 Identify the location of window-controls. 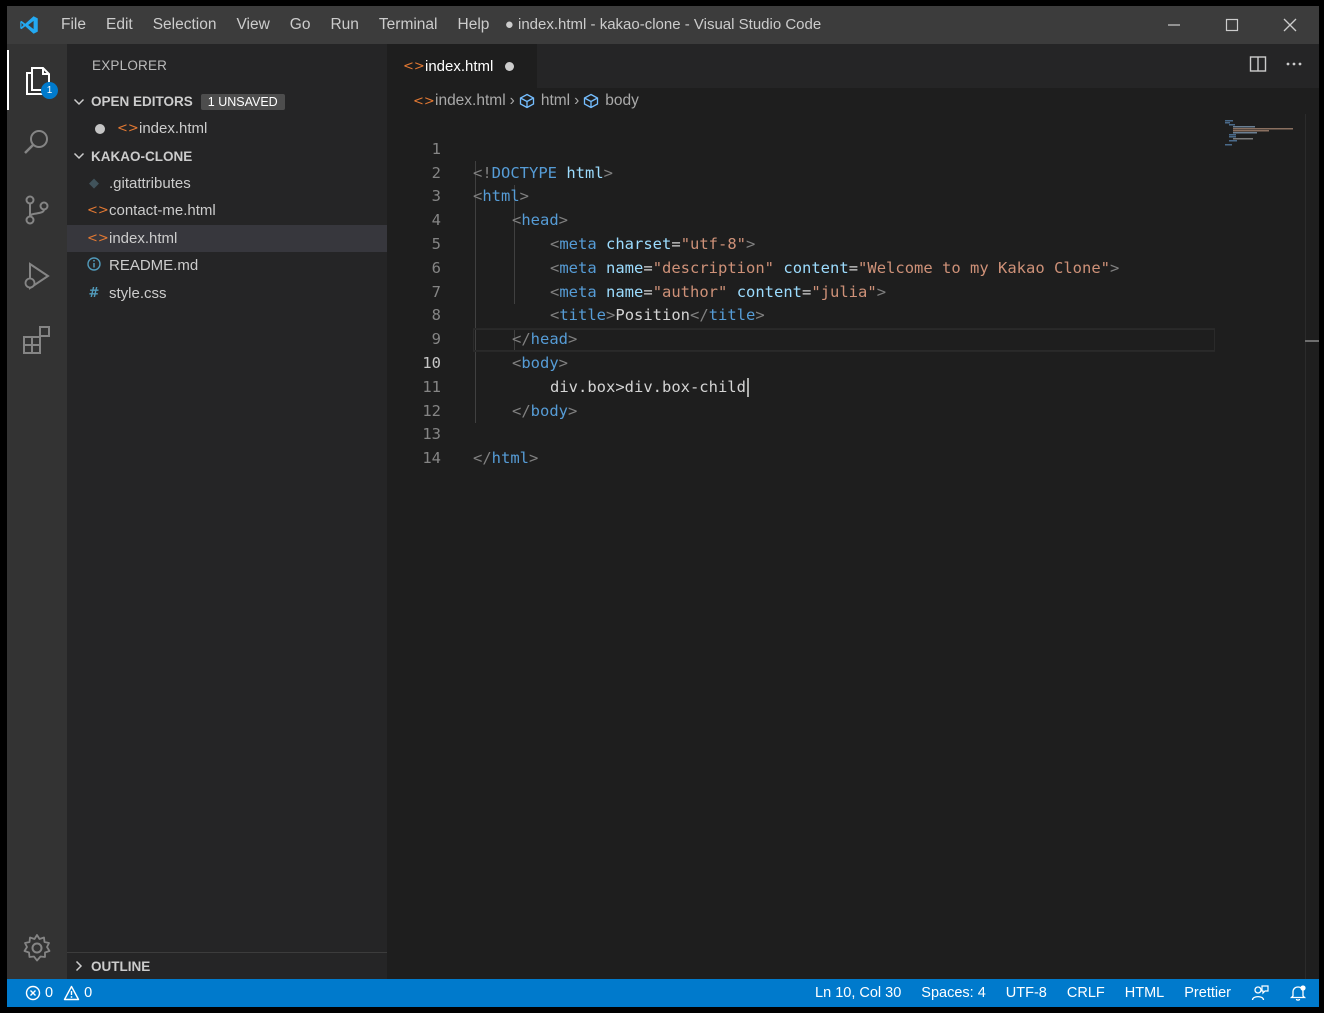
(1232, 25).